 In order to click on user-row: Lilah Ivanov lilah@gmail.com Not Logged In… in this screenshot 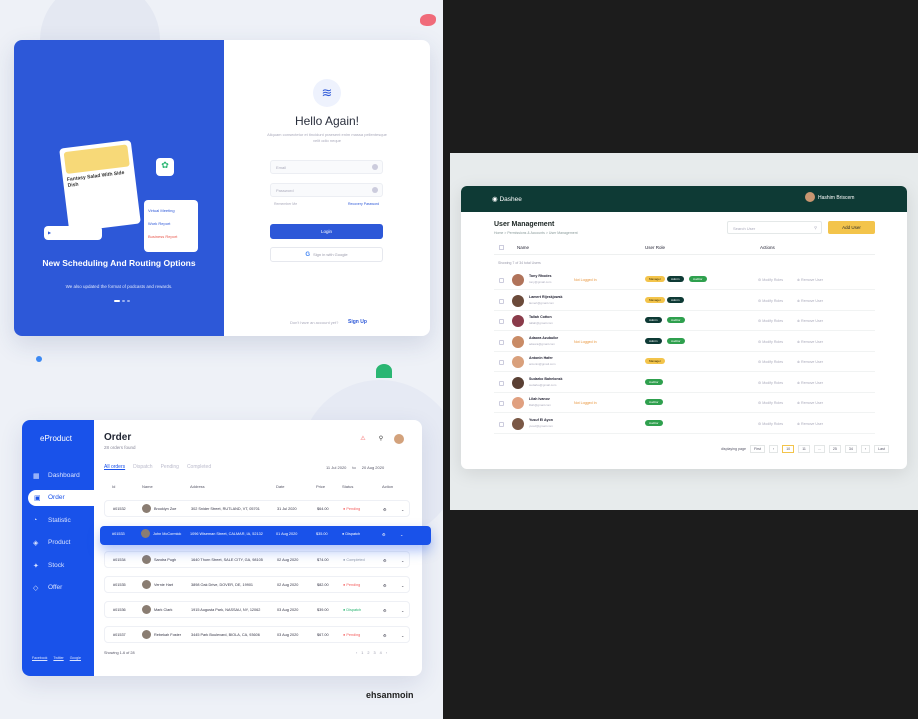, I will do `click(684, 403)`.